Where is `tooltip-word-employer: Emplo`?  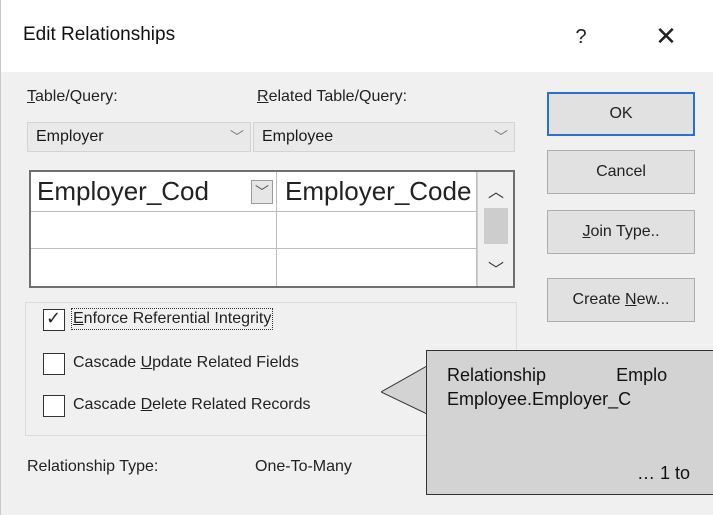
tooltip-word-employer: Emplo is located at coordinates (642, 375).